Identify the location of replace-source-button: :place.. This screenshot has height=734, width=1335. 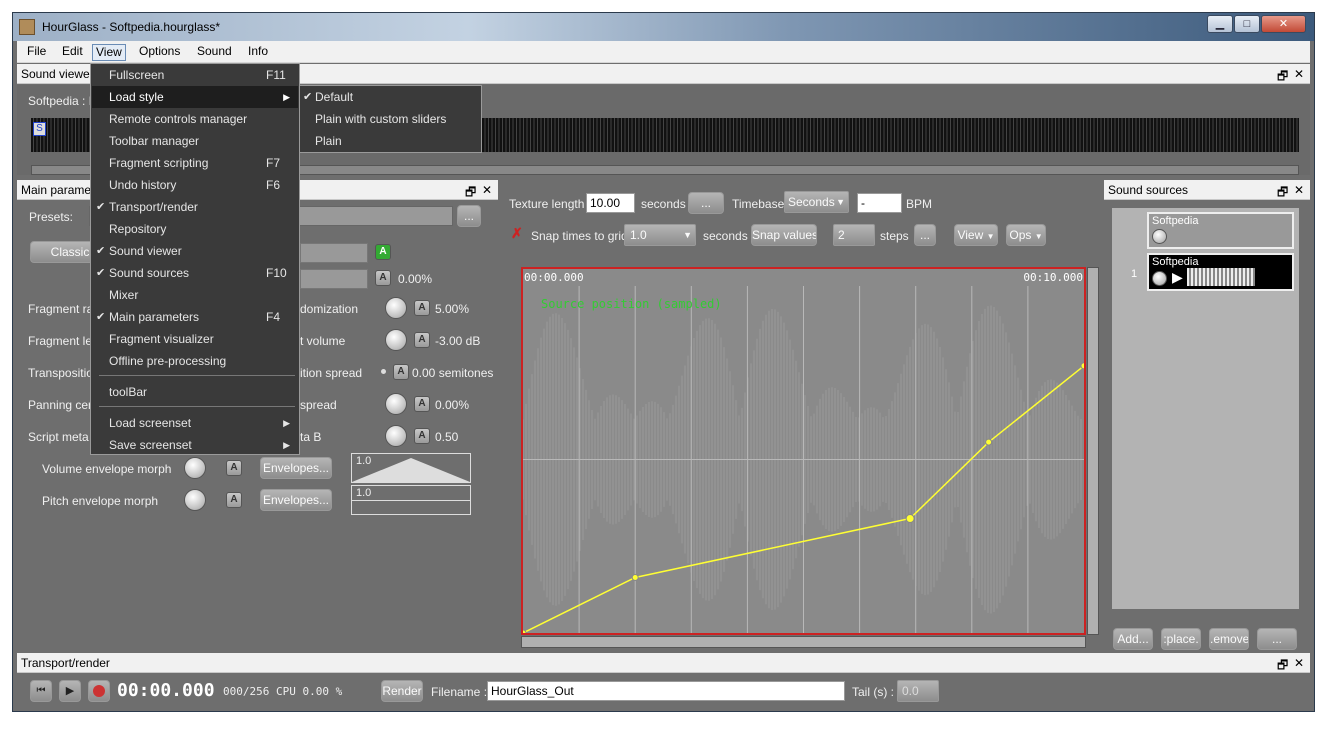
(1181, 639).